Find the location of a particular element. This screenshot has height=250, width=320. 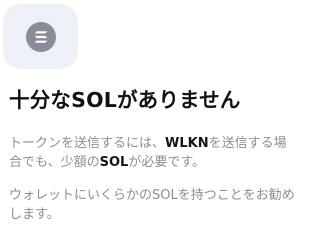

hint-text: ウォレットにいくらかのSOLを持つことをお勧めします。 is located at coordinates (152, 205).